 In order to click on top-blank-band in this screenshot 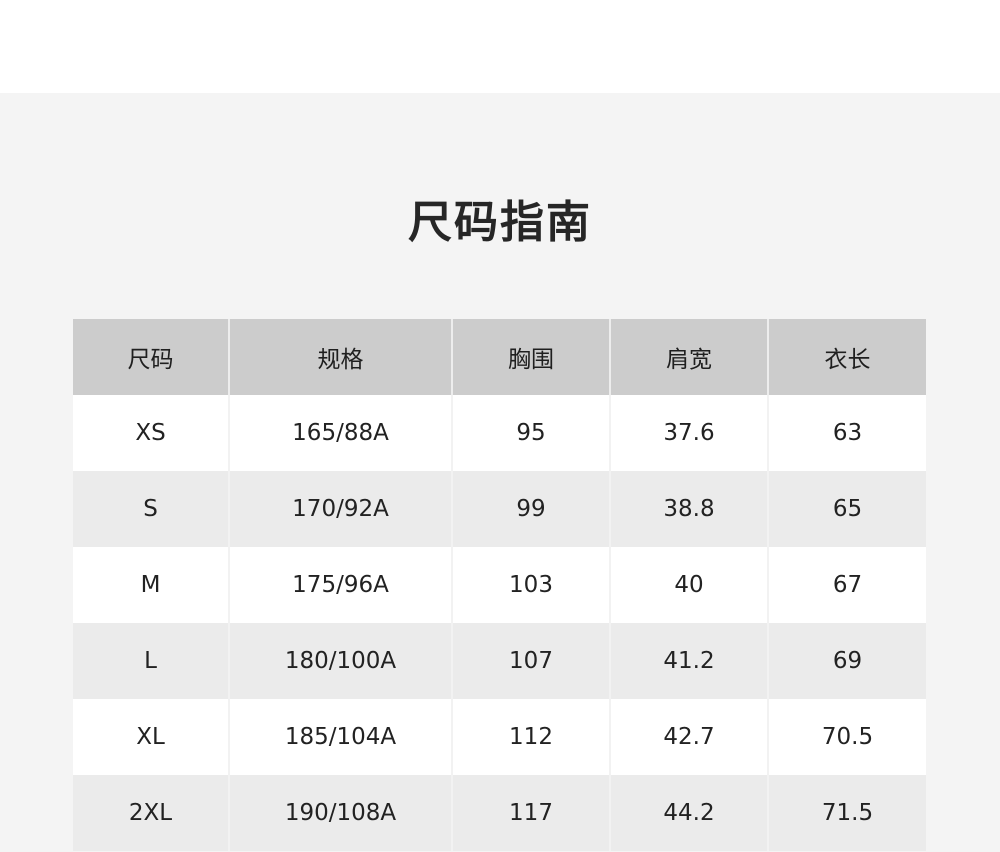, I will do `click(500, 46)`.